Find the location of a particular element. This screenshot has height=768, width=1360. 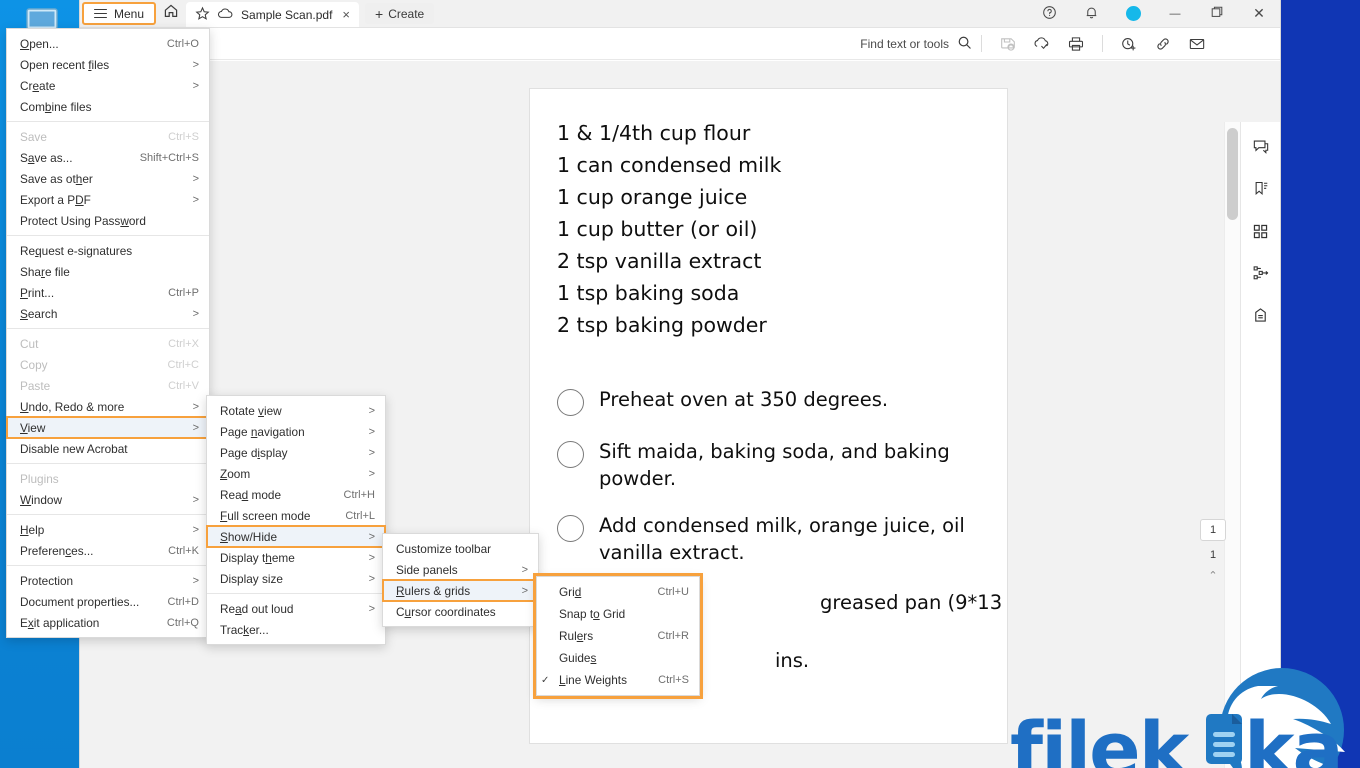

menu-item-open: Open... Ctrl+O is located at coordinates (108, 43).